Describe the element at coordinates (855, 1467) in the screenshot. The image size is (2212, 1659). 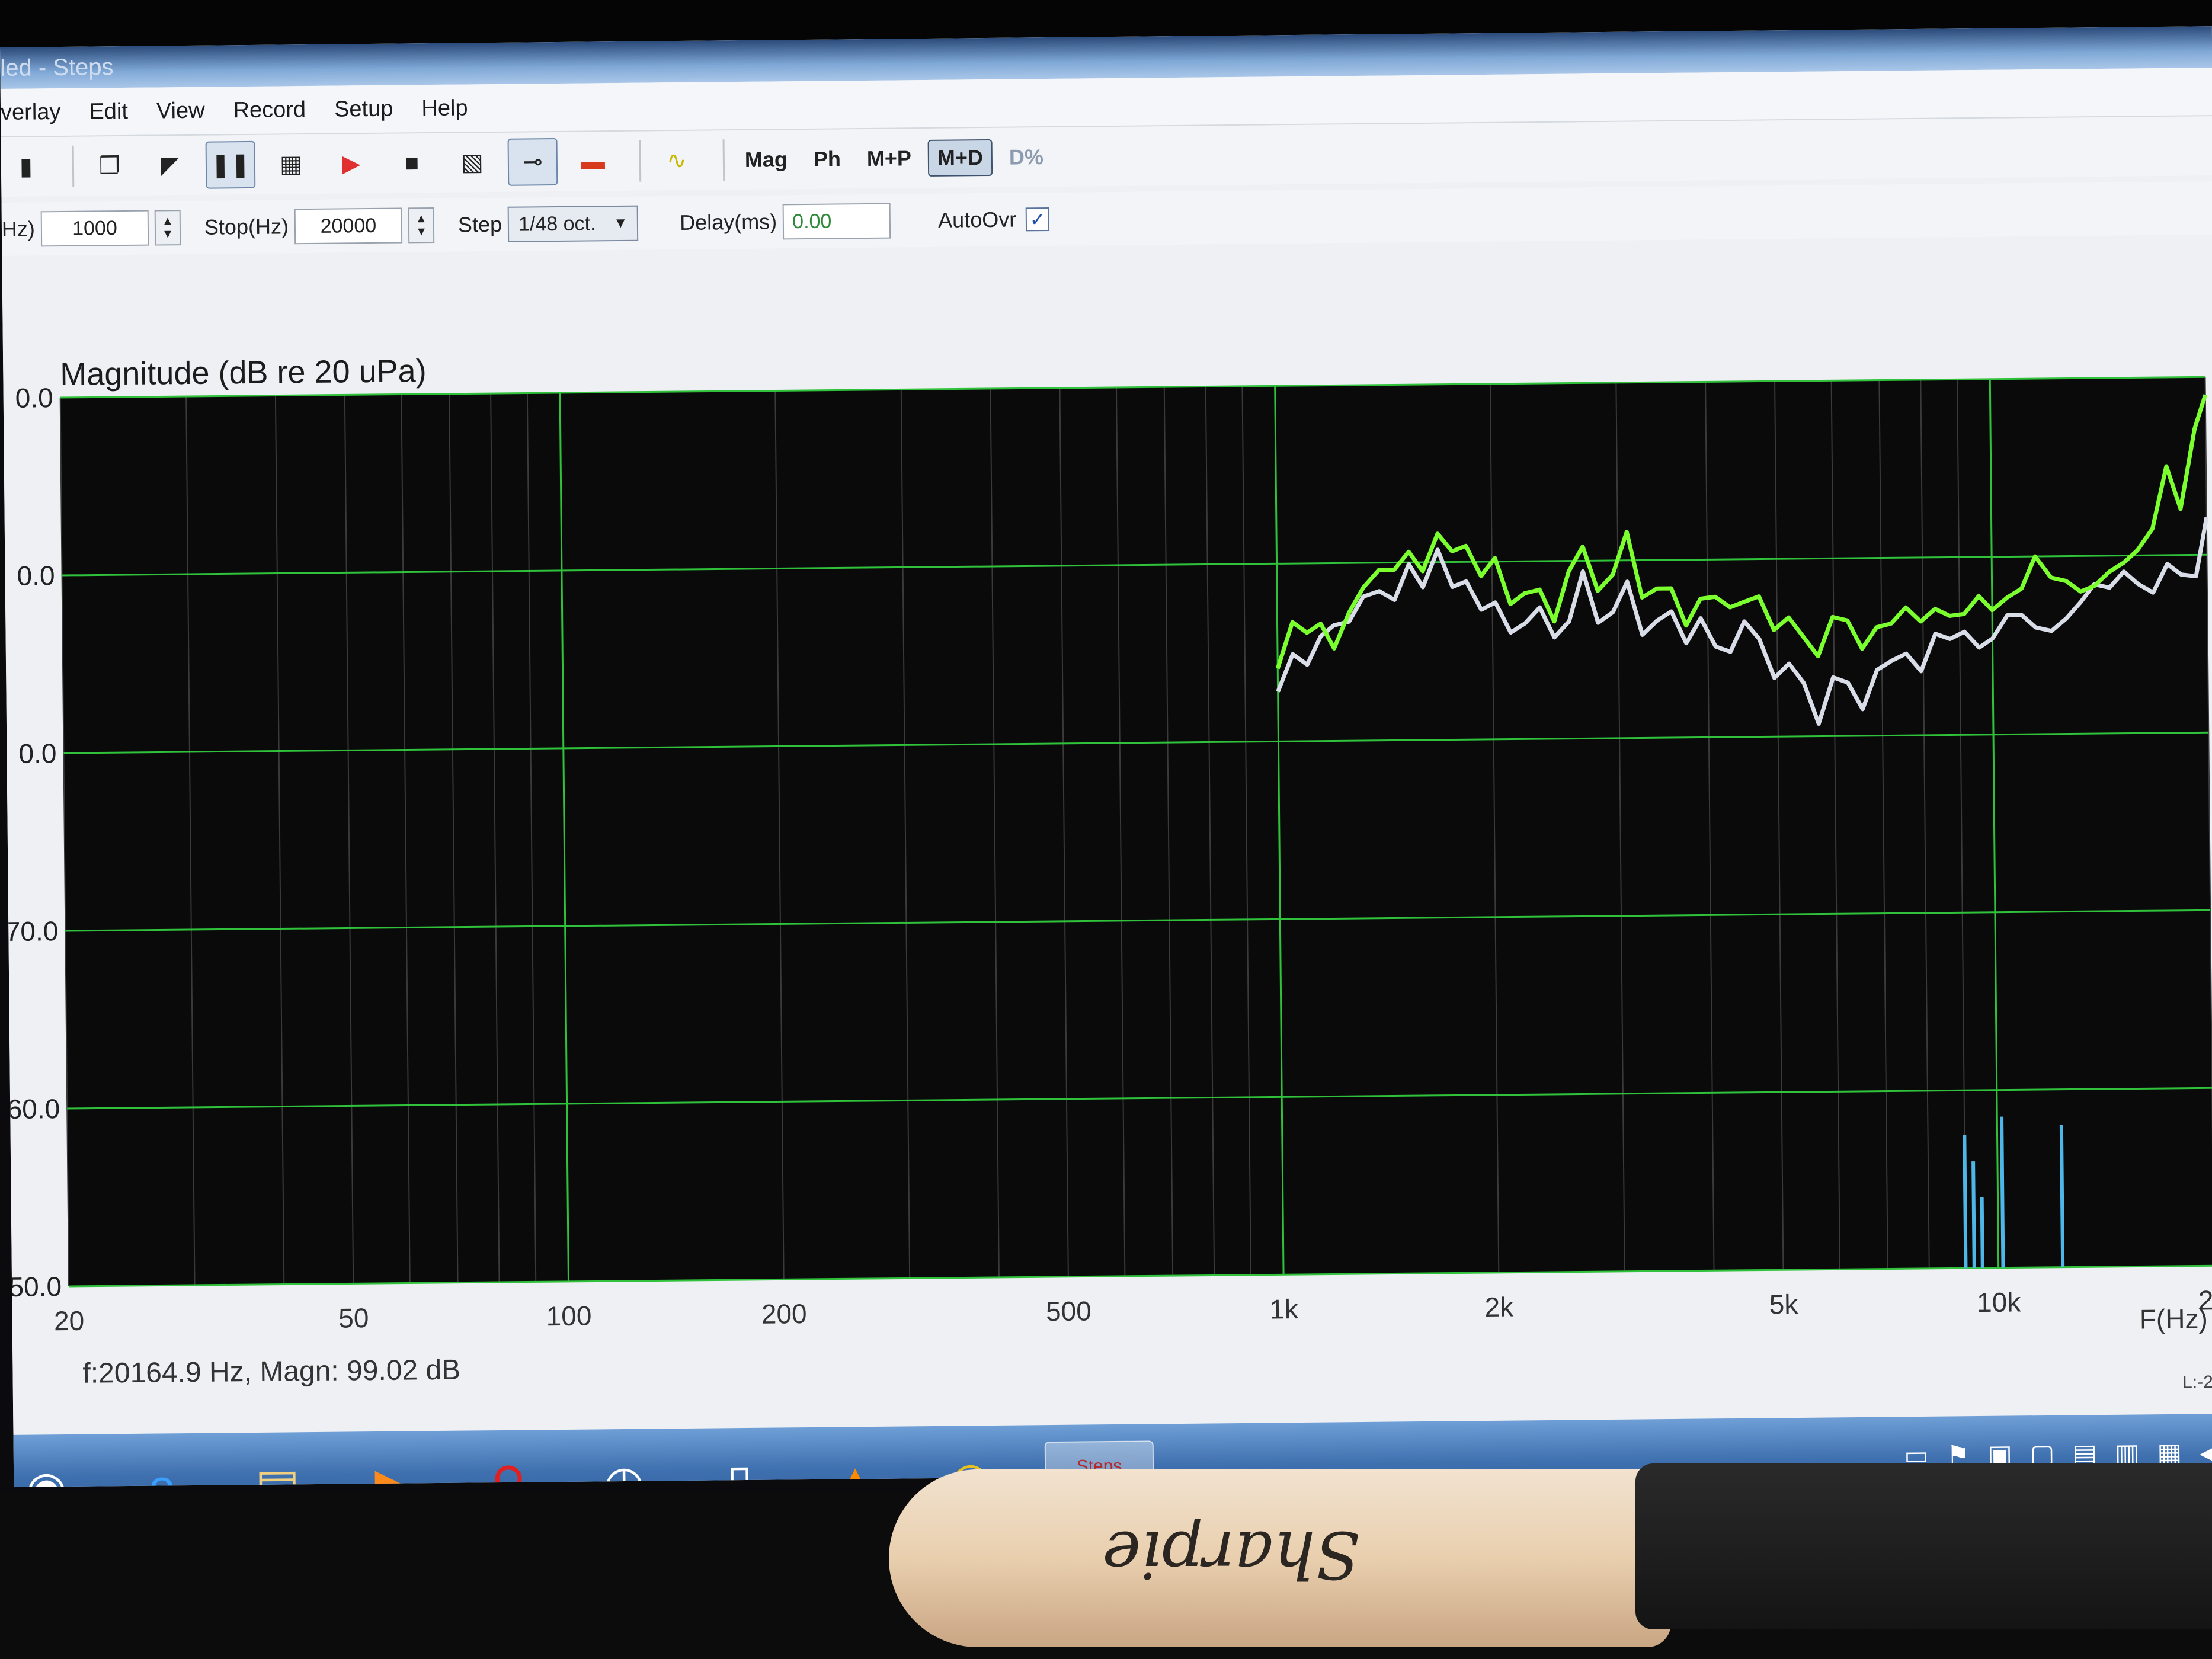
I see `vlc-icon: ▲` at that location.